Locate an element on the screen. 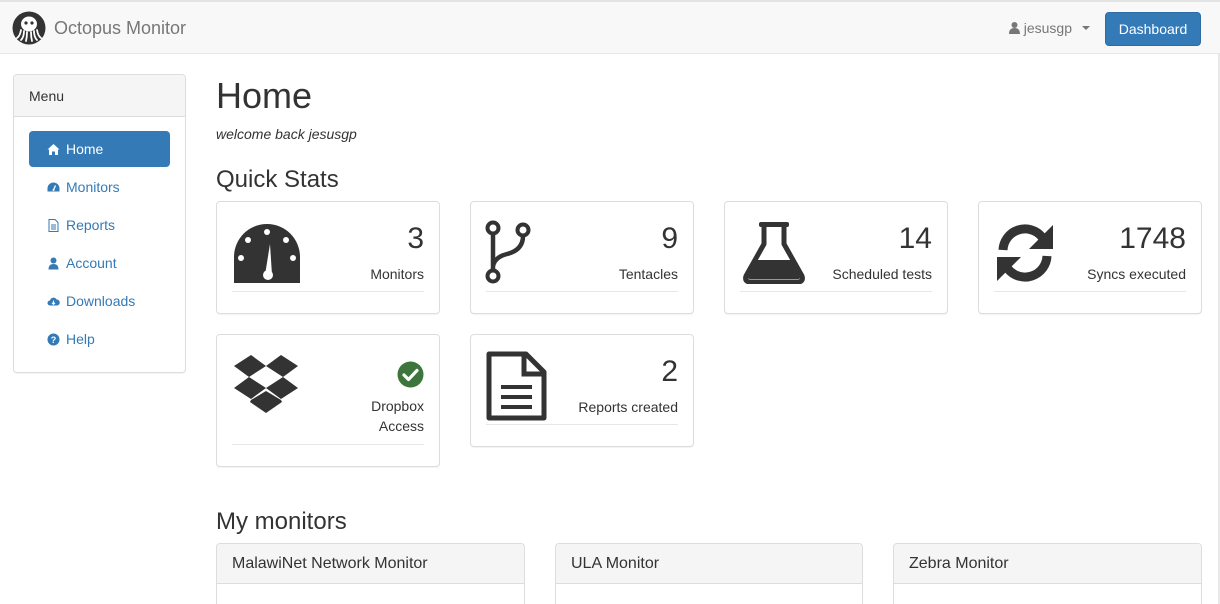 The image size is (1220, 604). sidebar-item-reports: Reports is located at coordinates (99, 225).